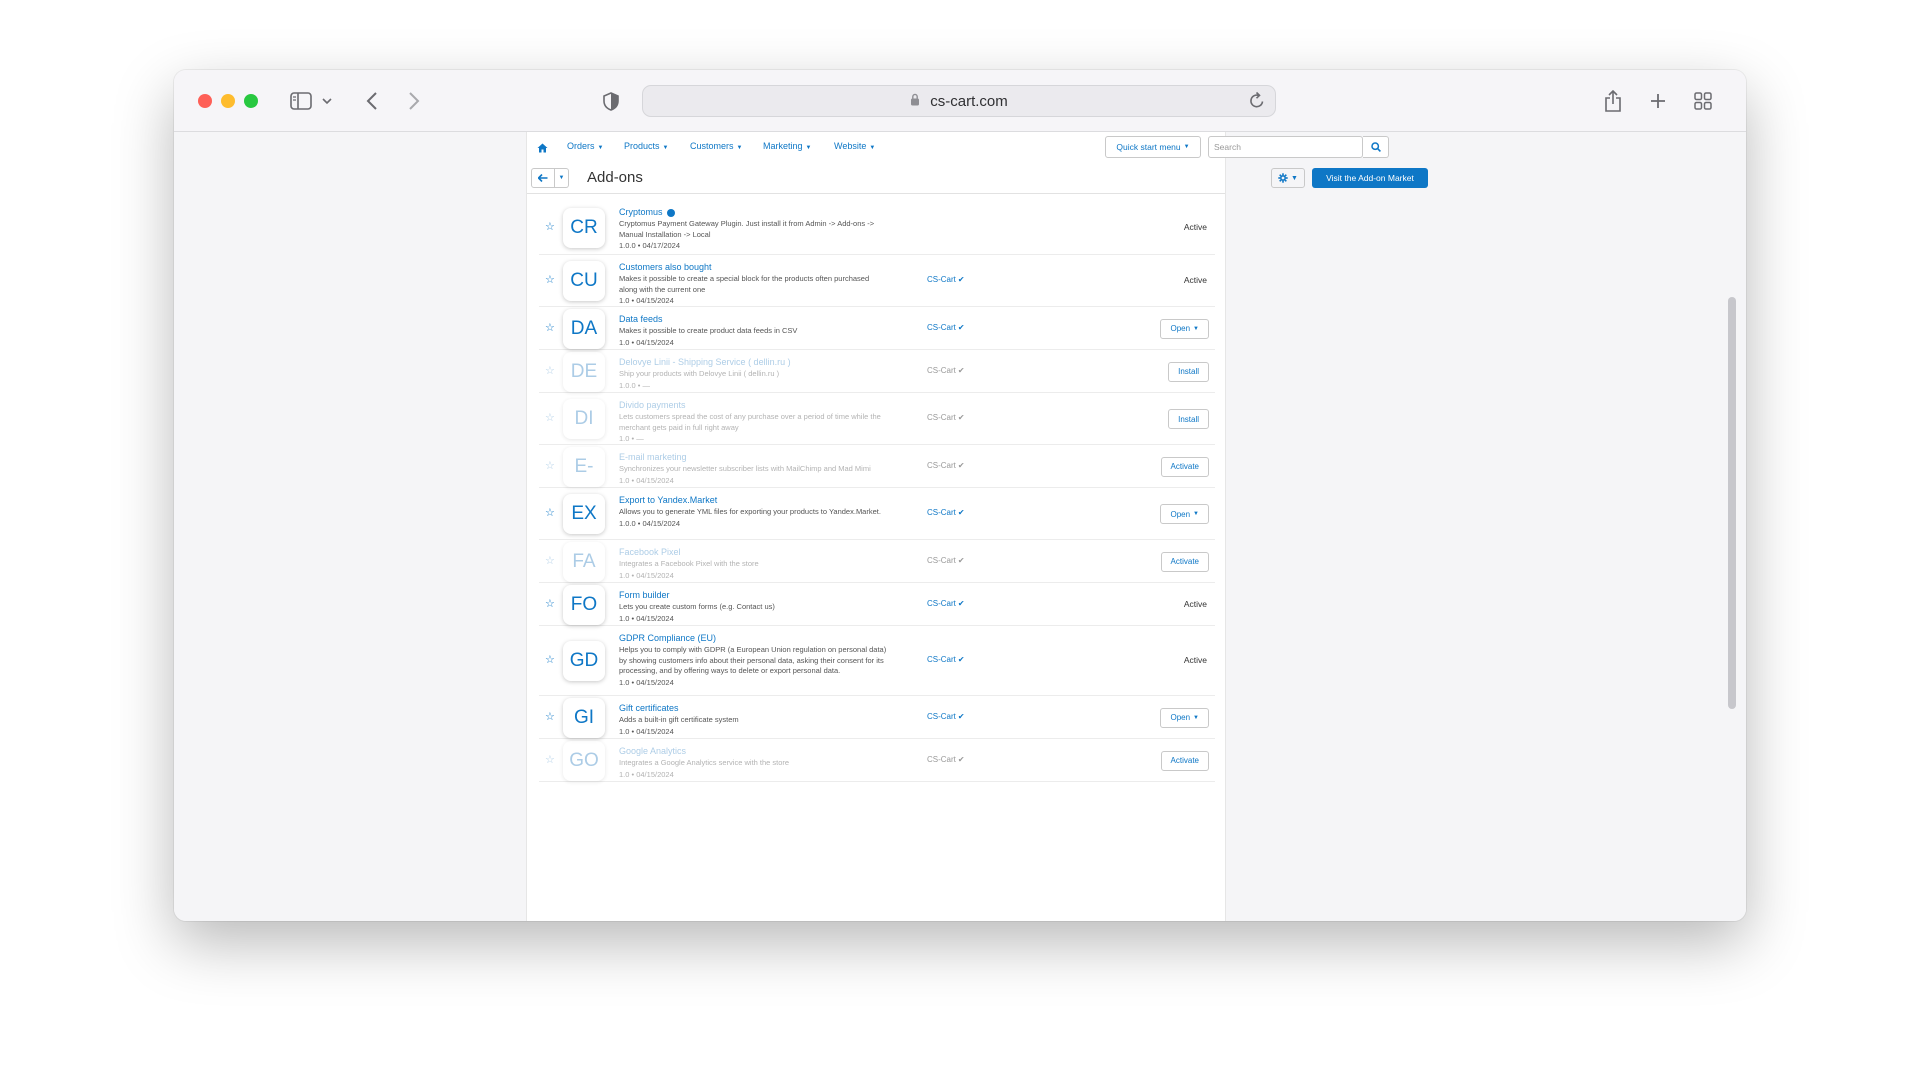 The height and width of the screenshot is (1080, 1920). What do you see at coordinates (1195, 603) in the screenshot?
I see `addon-status: Active` at bounding box center [1195, 603].